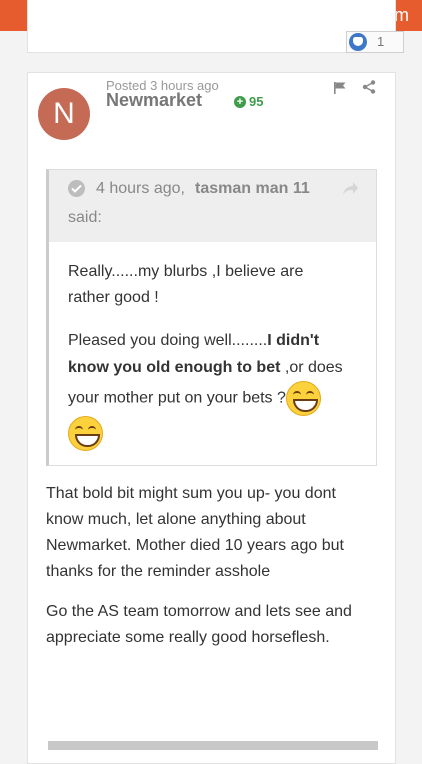 The height and width of the screenshot is (764, 422). Describe the element at coordinates (240, 102) in the screenshot. I see `plus-icon: +` at that location.